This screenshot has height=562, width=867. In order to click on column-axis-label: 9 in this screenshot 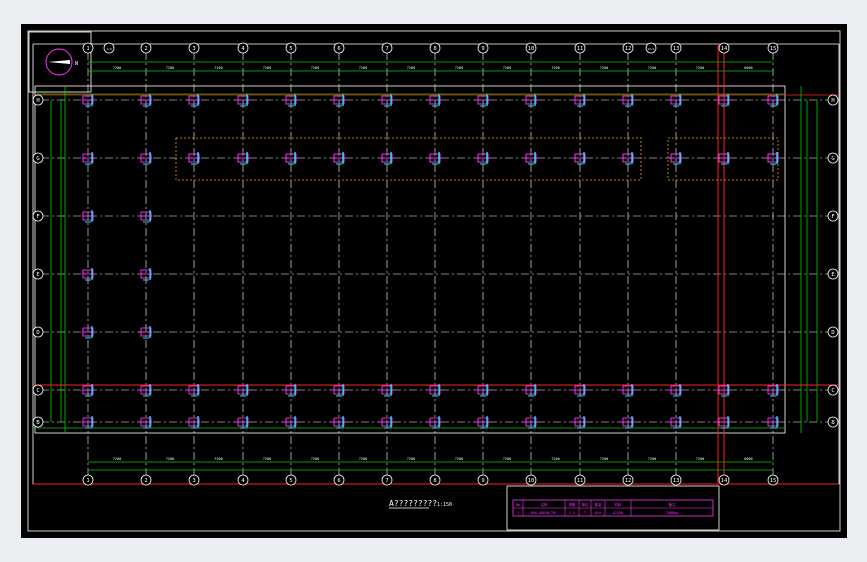, I will do `click(482, 481)`.